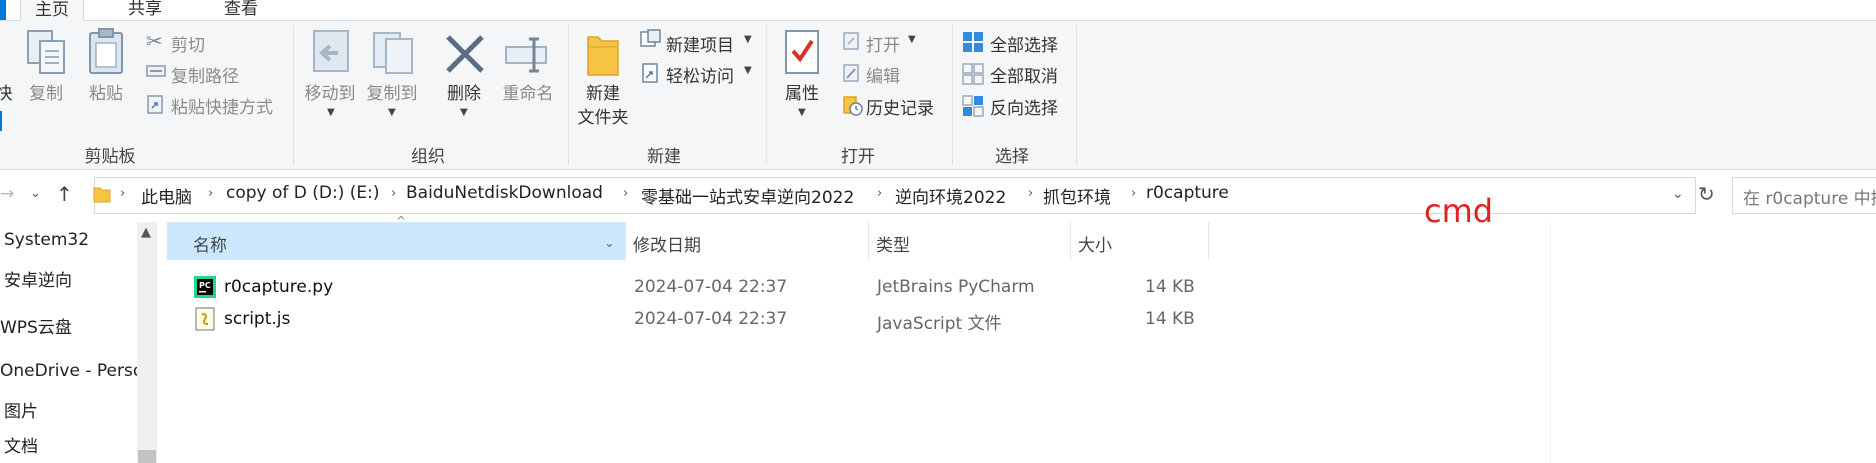 This screenshot has height=463, width=1876. What do you see at coordinates (392, 112) in the screenshot?
I see `copy-to-dropdown-icon: ▼` at bounding box center [392, 112].